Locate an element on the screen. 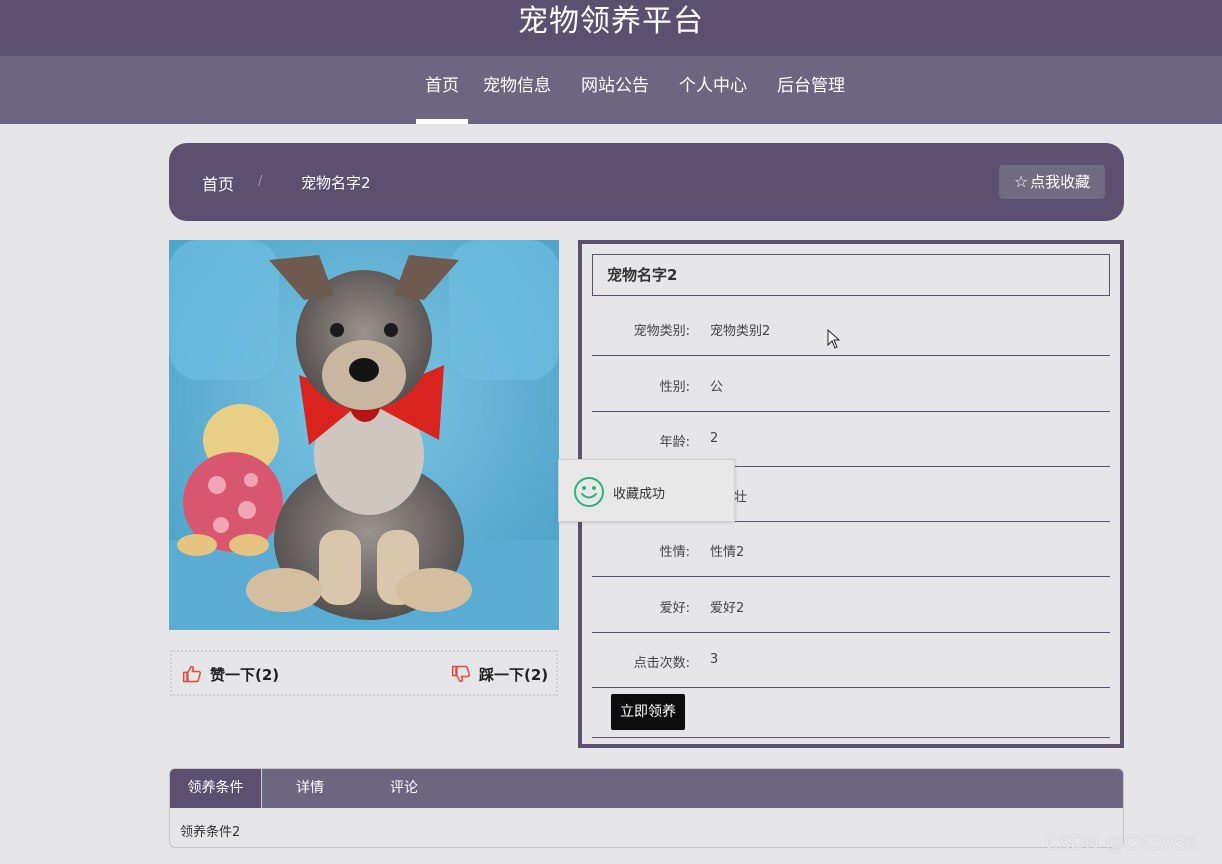  vote-row: 赞一下(2) 踩一下(2) is located at coordinates (364, 673).